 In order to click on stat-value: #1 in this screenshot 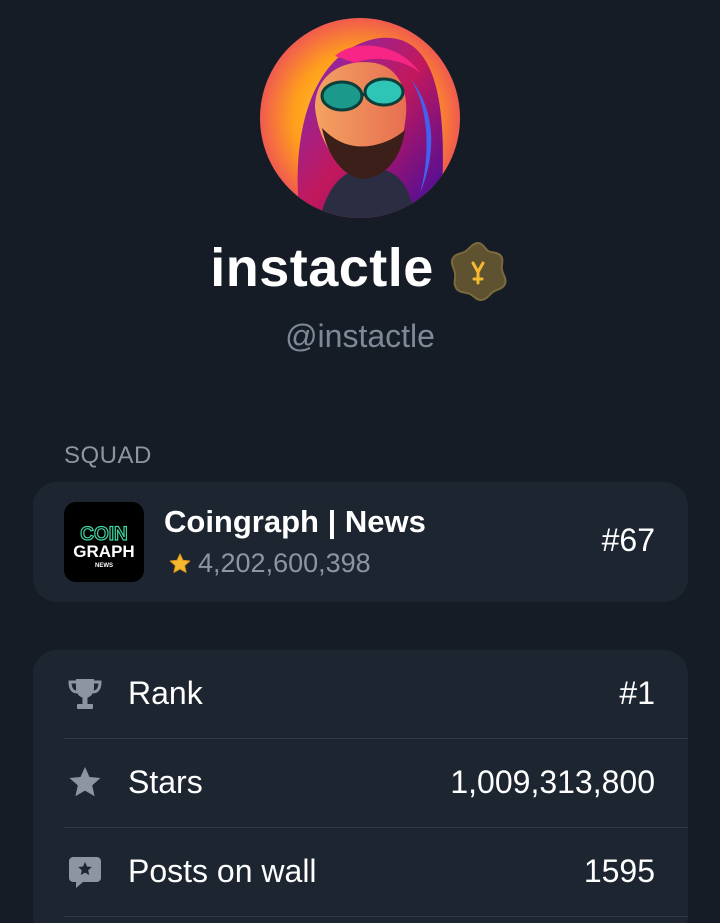, I will do `click(637, 693)`.